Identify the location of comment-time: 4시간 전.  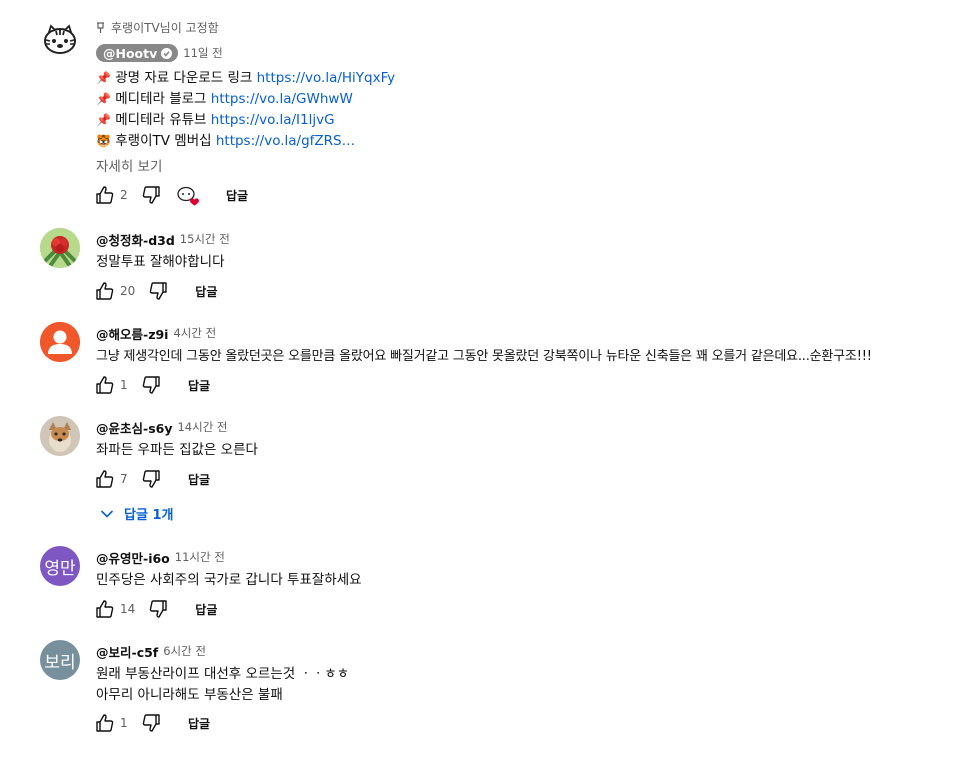
(194, 333).